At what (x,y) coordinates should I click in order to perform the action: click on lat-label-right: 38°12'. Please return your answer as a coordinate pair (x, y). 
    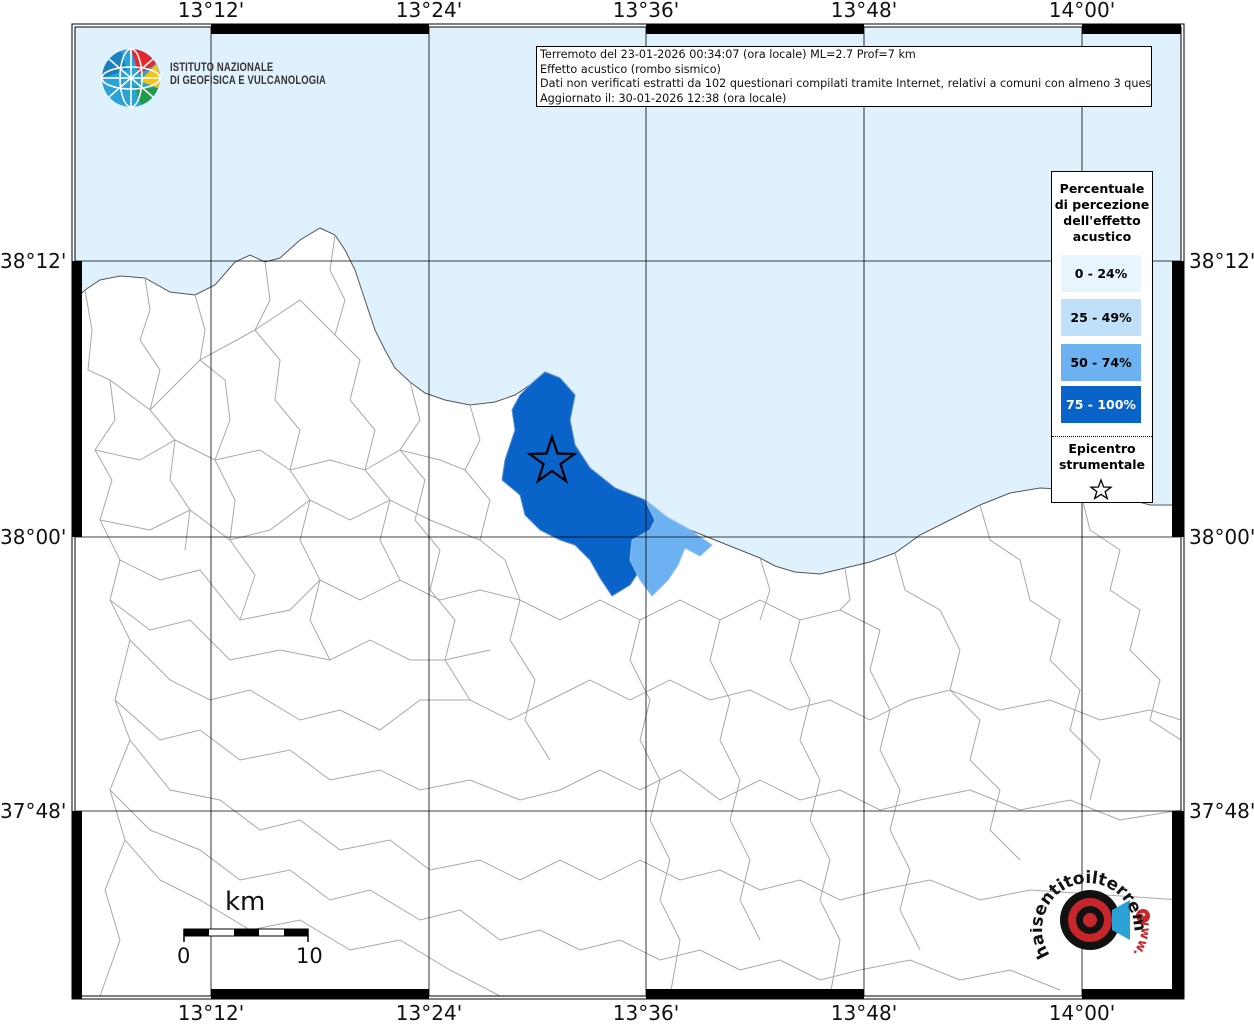
    Looking at the image, I should click on (1221, 261).